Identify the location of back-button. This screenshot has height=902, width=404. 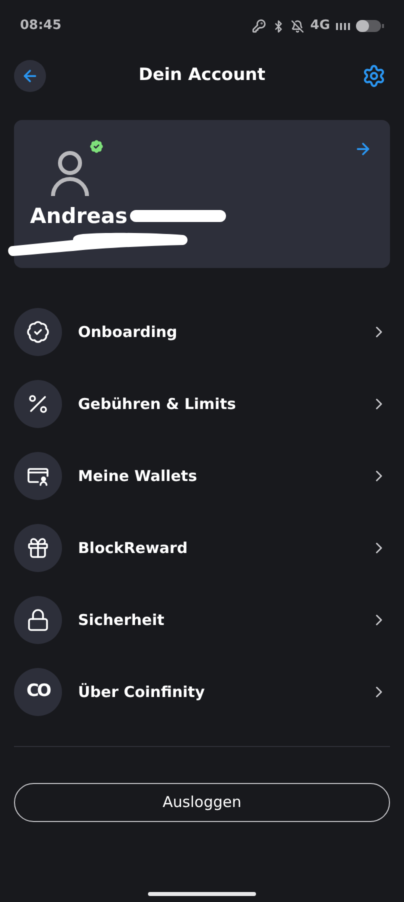
(30, 76).